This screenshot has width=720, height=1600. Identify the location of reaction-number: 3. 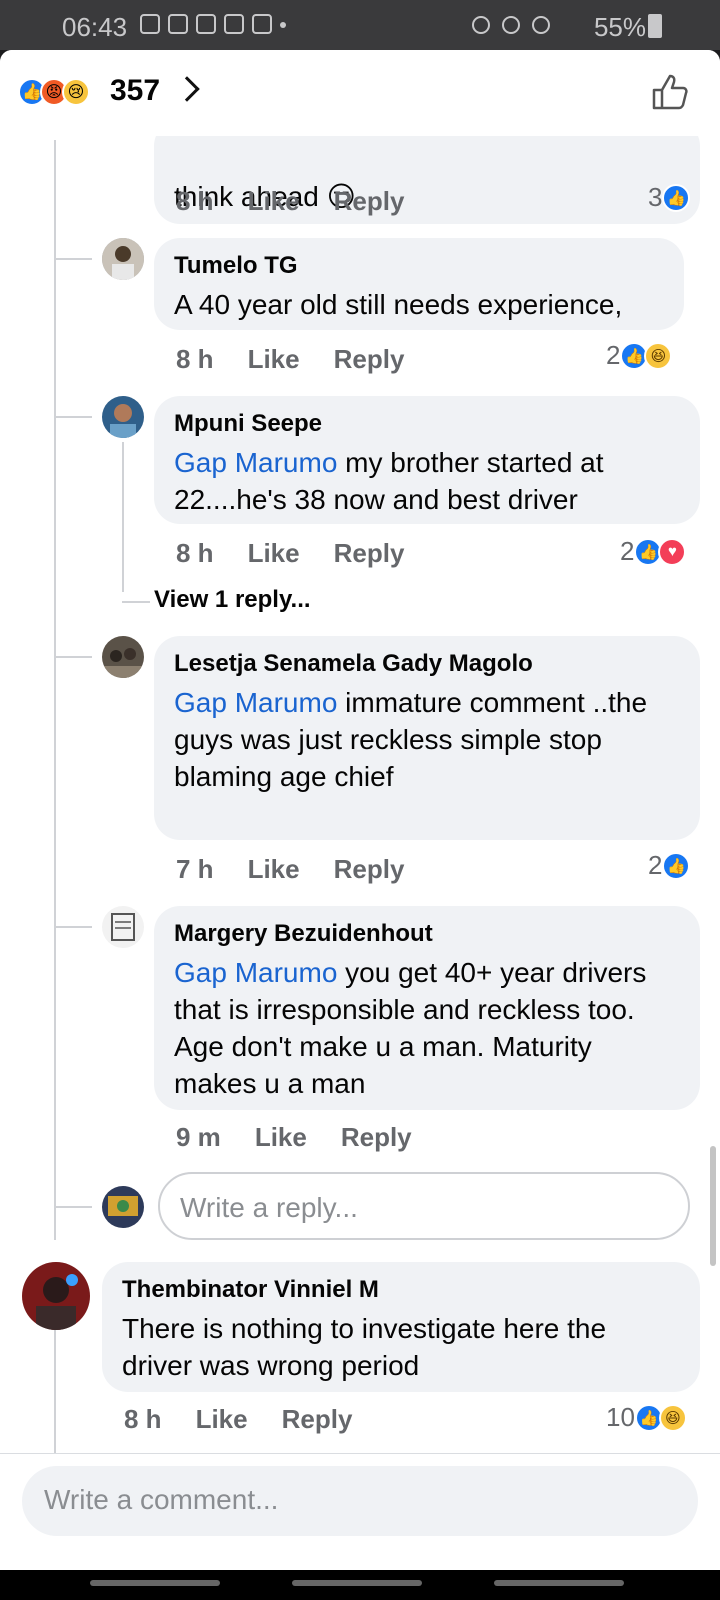
(655, 197).